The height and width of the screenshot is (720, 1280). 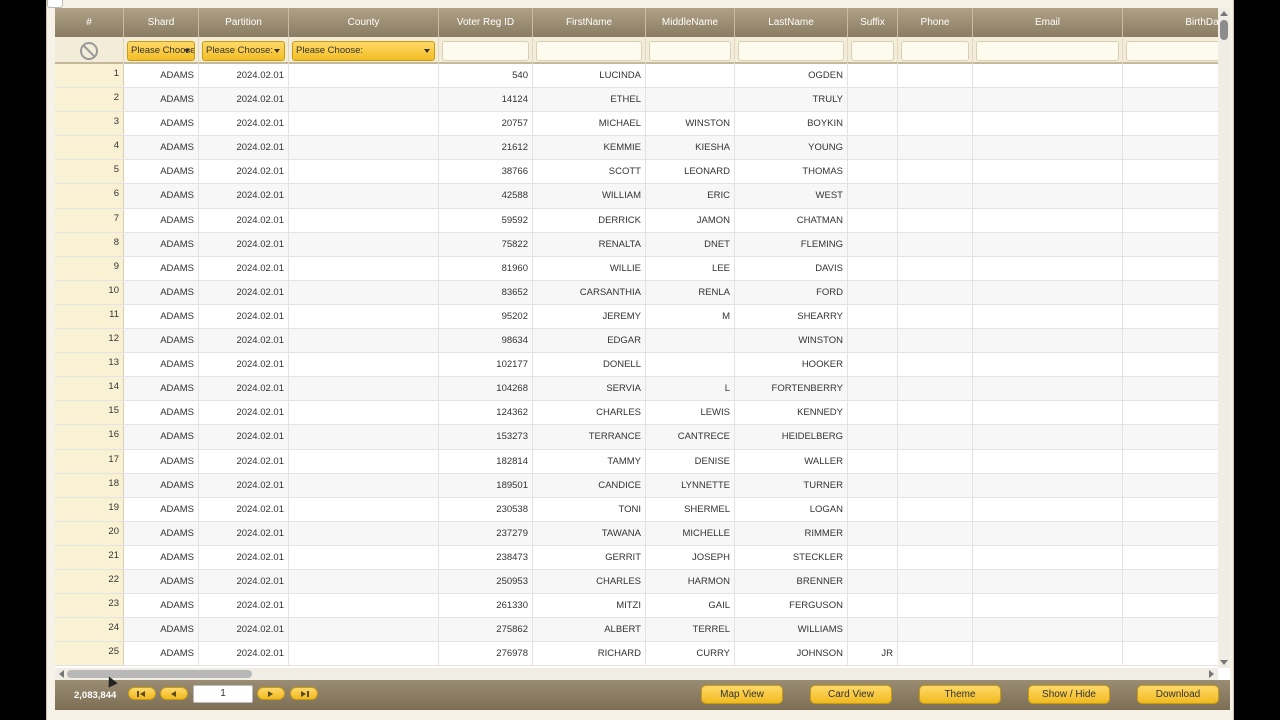 What do you see at coordinates (486, 22) in the screenshot?
I see `column-header-voter-reg-id: Voter Reg ID` at bounding box center [486, 22].